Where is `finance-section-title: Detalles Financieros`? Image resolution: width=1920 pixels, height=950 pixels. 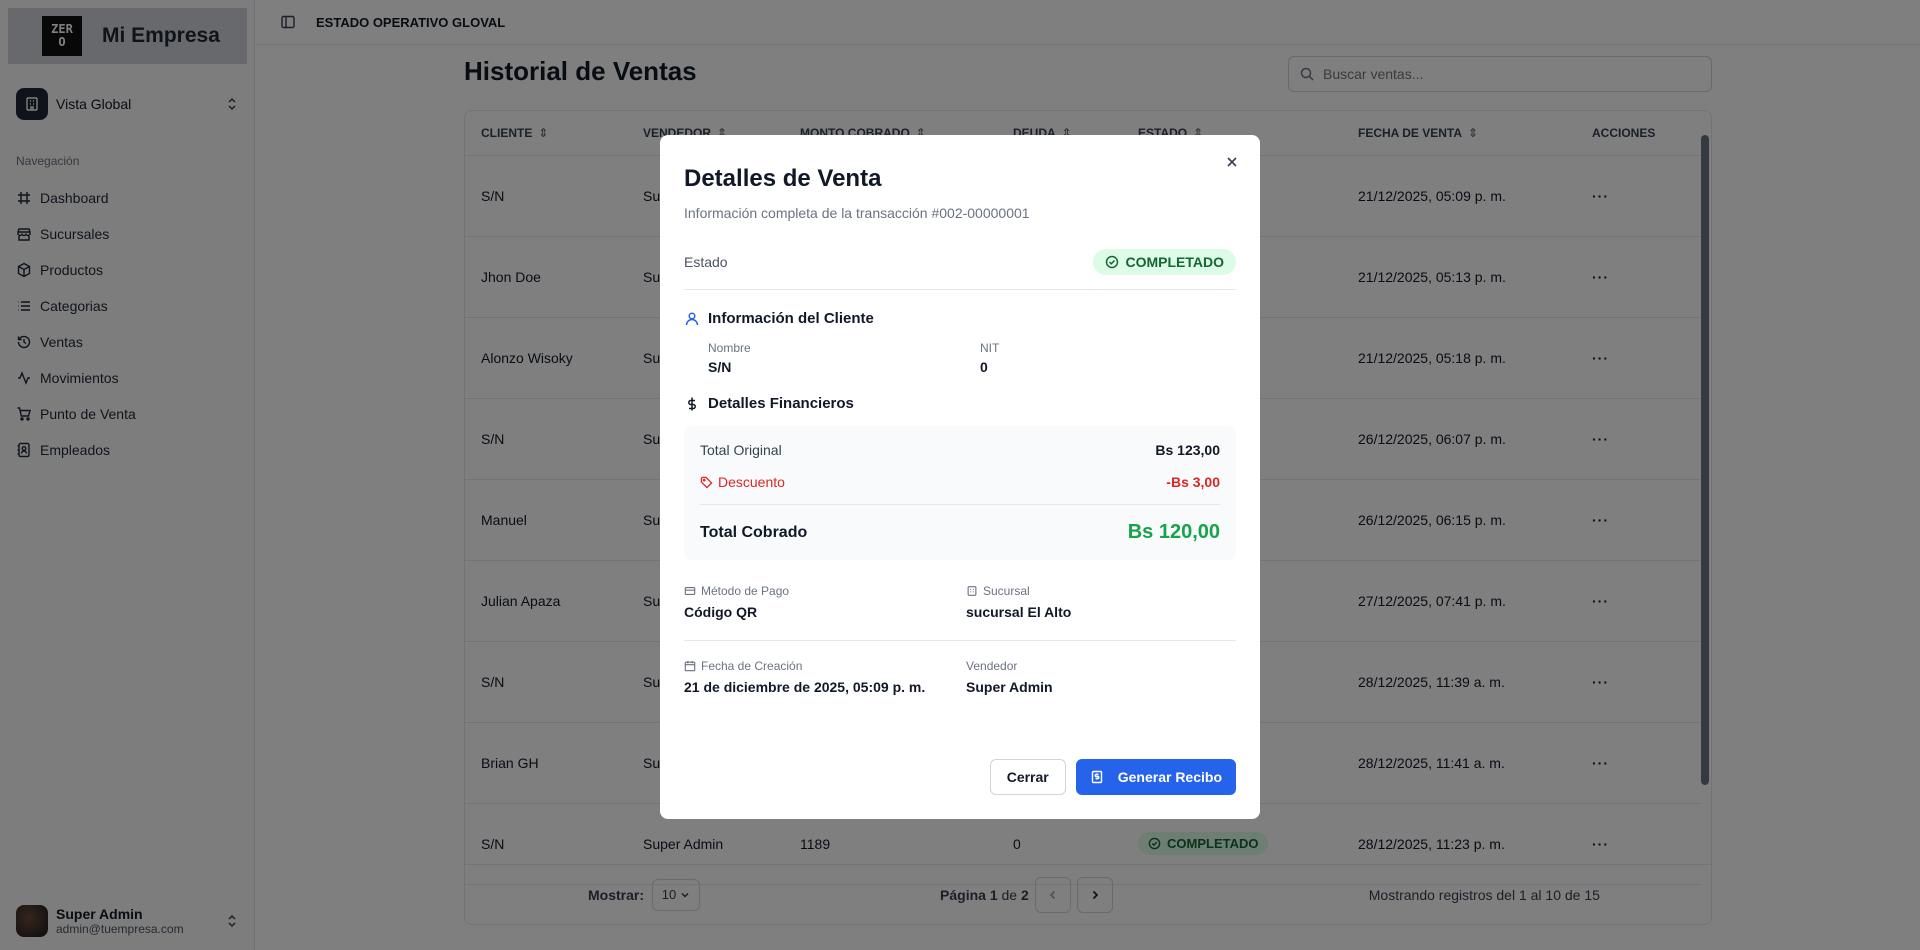
finance-section-title: Detalles Financieros is located at coordinates (781, 403).